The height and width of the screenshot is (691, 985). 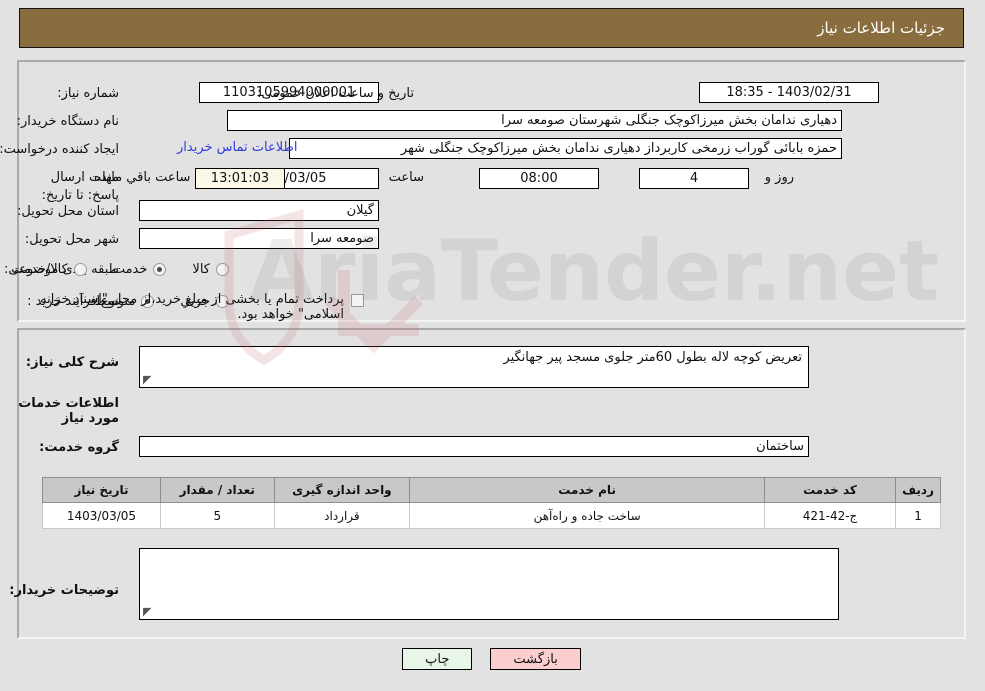 I want to click on resize-grip-icon-2: ◥, so click(x=148, y=611).